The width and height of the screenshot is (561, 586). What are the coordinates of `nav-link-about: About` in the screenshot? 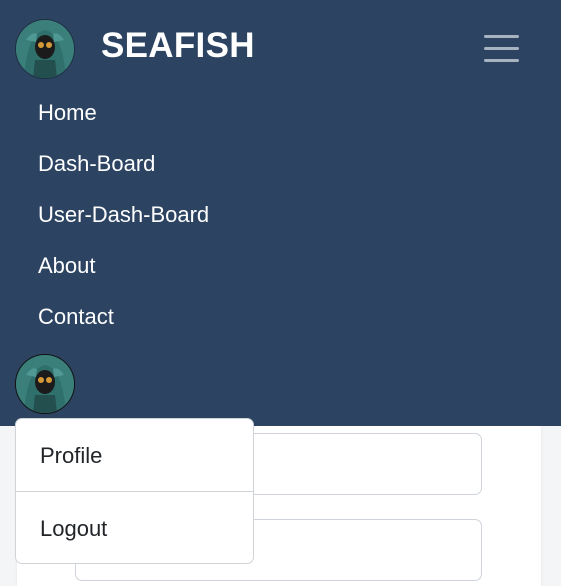 It's located at (67, 266).